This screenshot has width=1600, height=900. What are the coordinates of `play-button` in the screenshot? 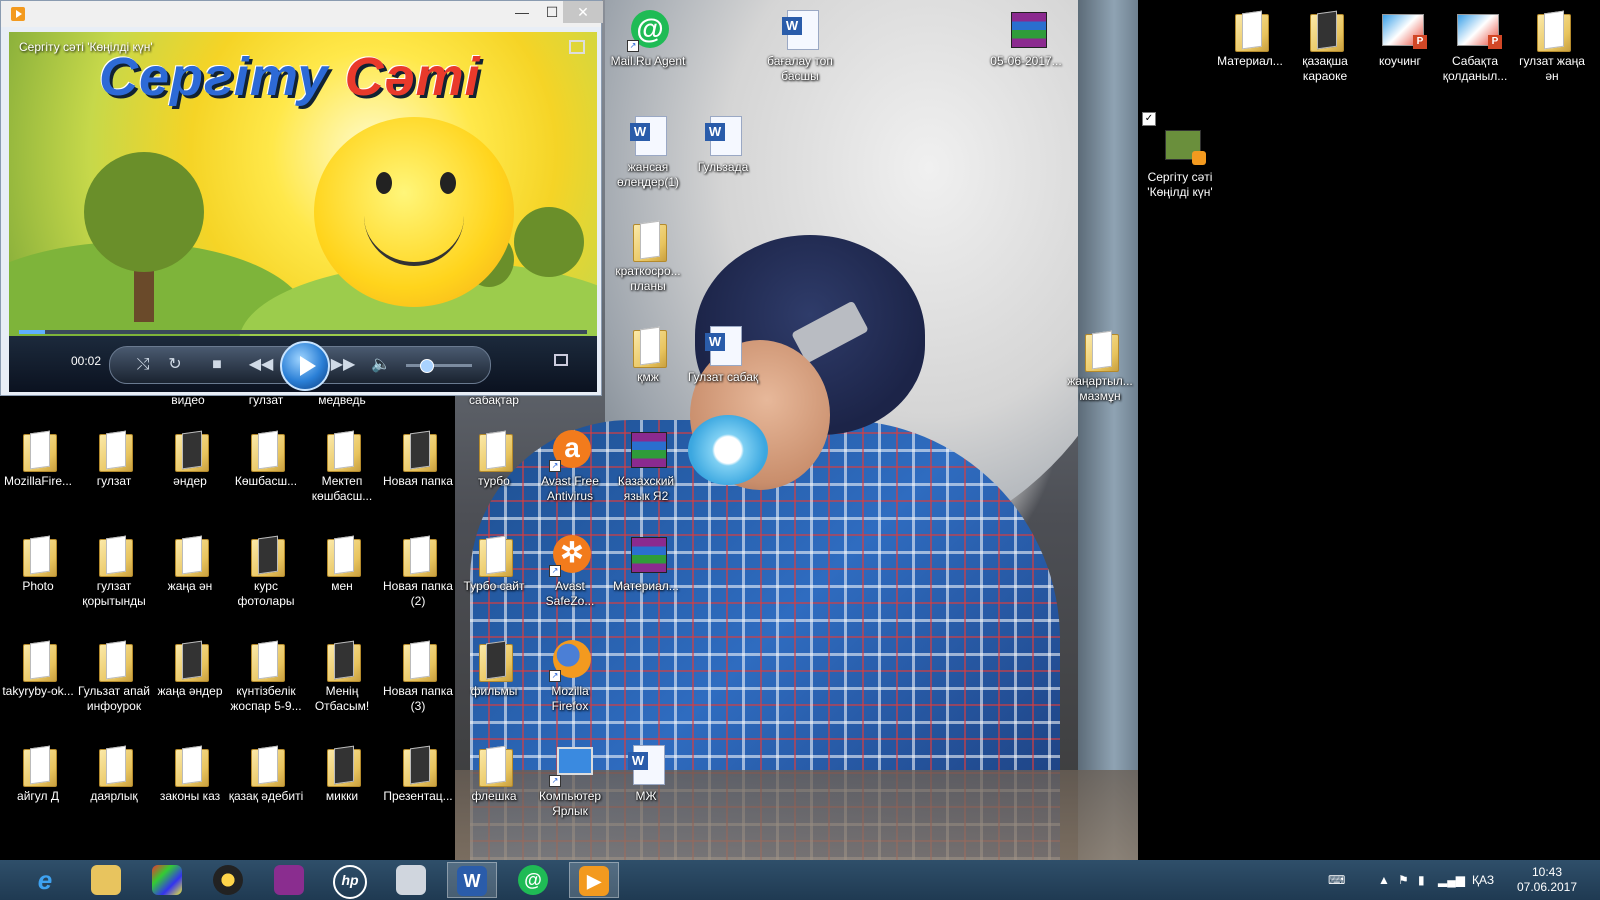 It's located at (305, 366).